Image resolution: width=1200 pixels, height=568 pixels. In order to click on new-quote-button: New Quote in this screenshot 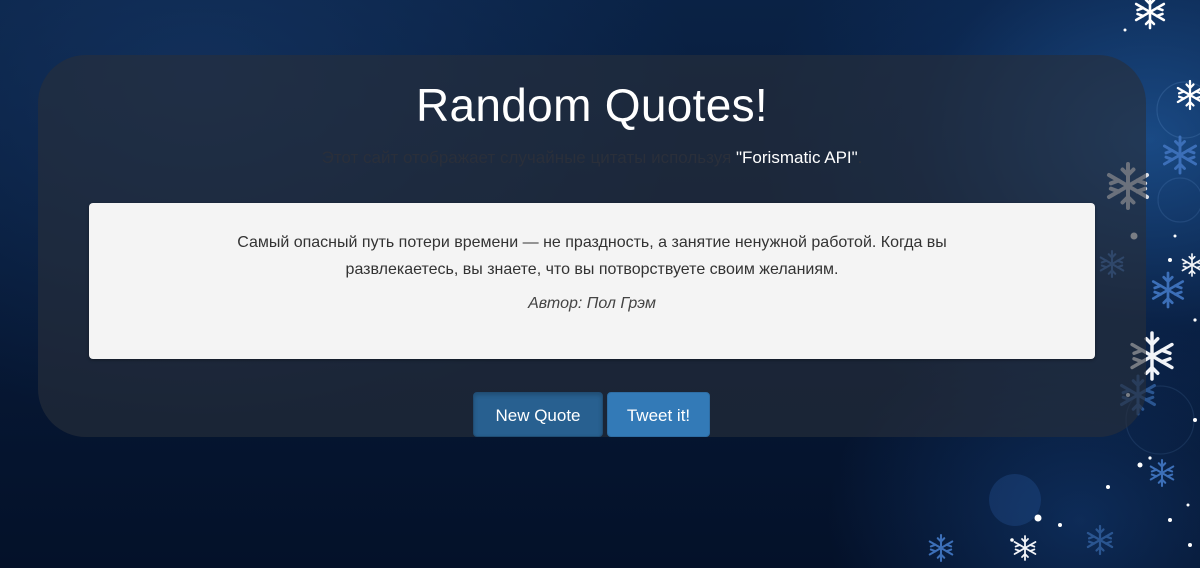, I will do `click(538, 414)`.